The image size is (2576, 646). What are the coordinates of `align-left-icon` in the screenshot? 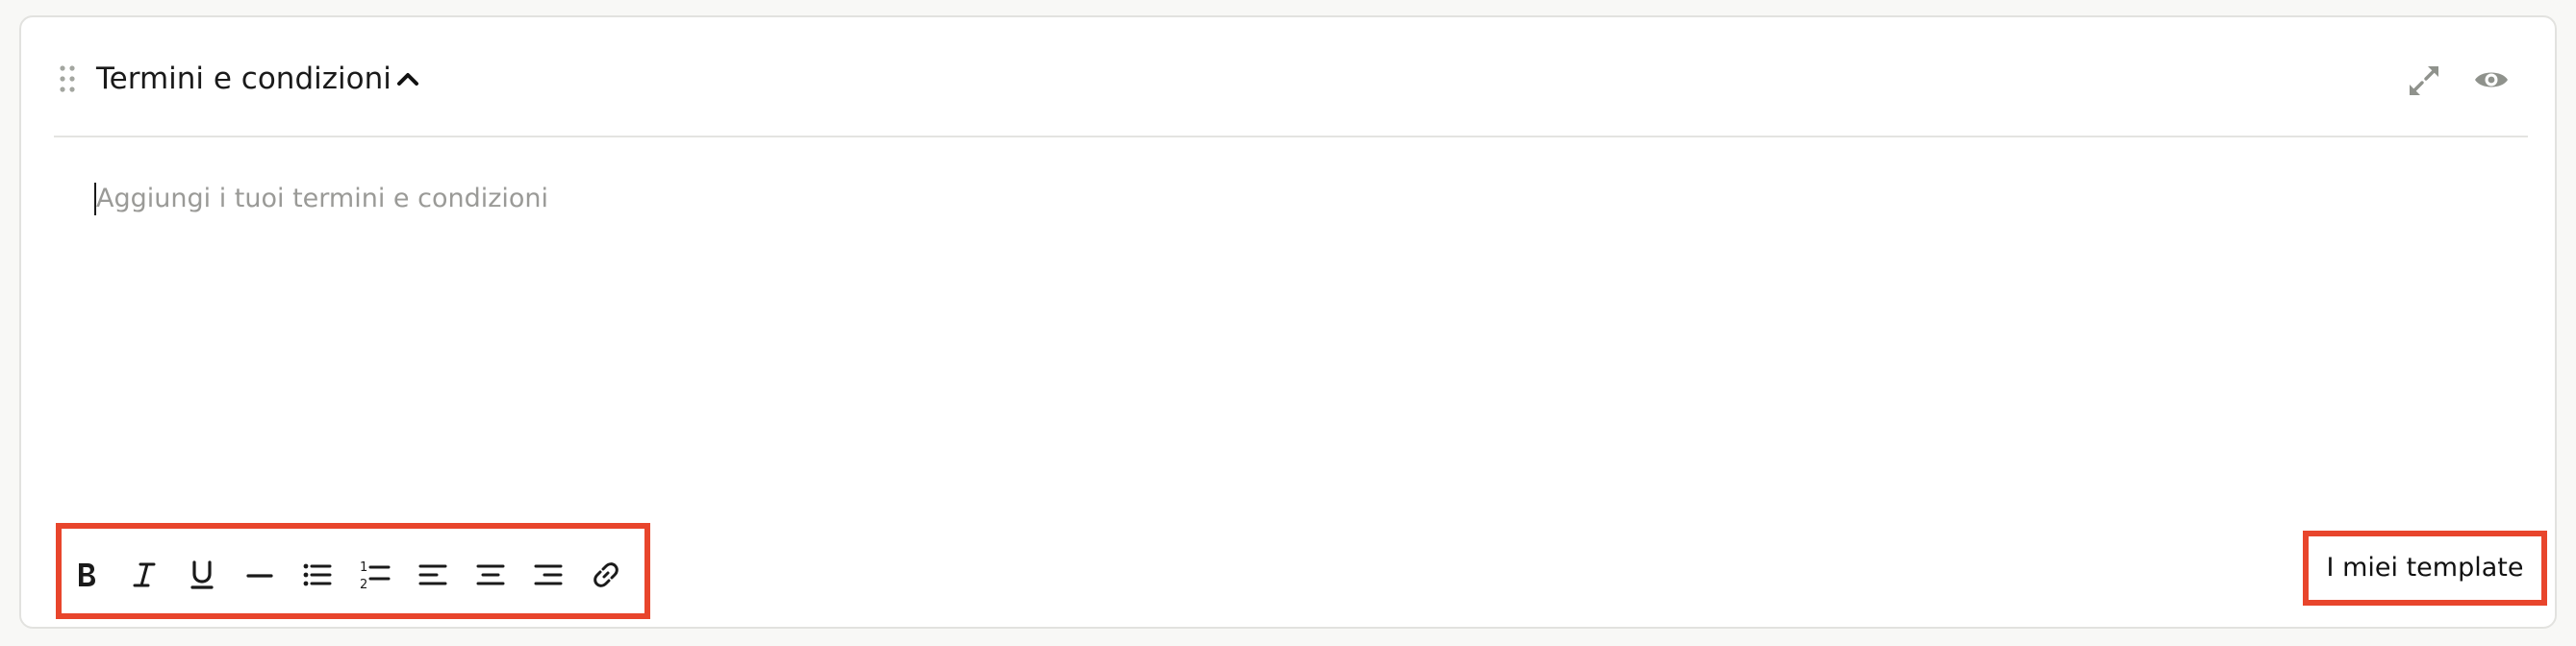 It's located at (433, 575).